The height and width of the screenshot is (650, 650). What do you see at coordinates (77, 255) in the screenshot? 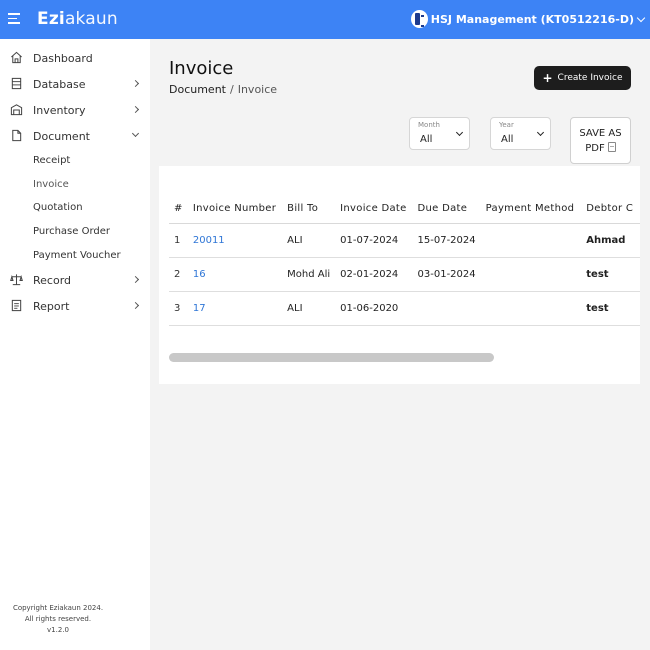
I see `sidebar-sub-payment-voucher: Payment Voucher` at bounding box center [77, 255].